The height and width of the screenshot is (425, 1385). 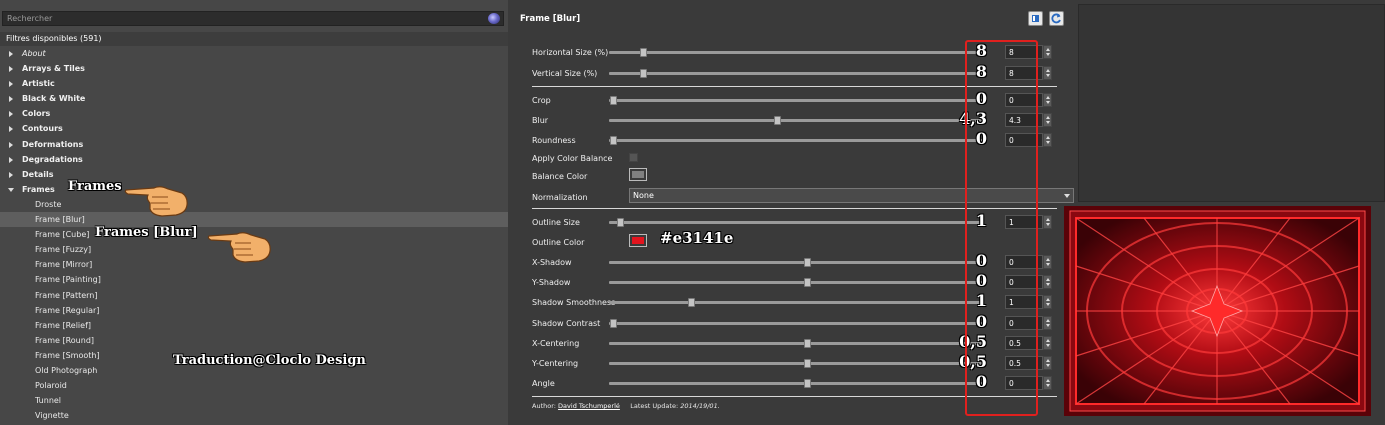 I want to click on category-contours: Contours, so click(x=254, y=128).